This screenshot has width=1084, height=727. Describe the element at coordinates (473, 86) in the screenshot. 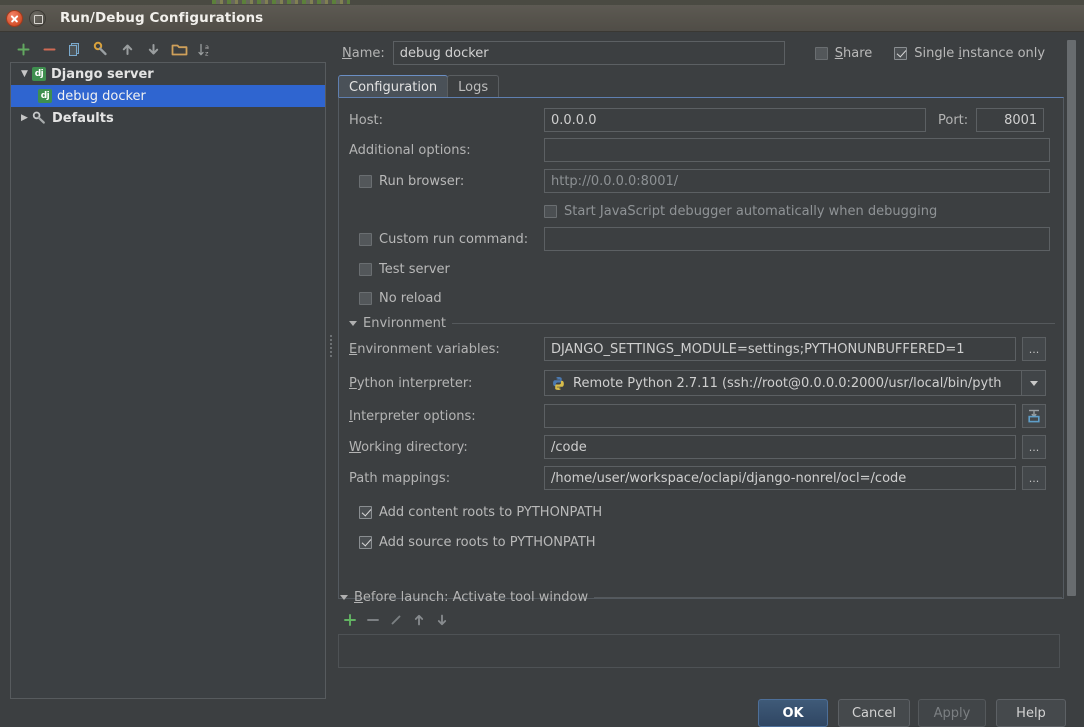

I see `tab-logs: Logs` at that location.